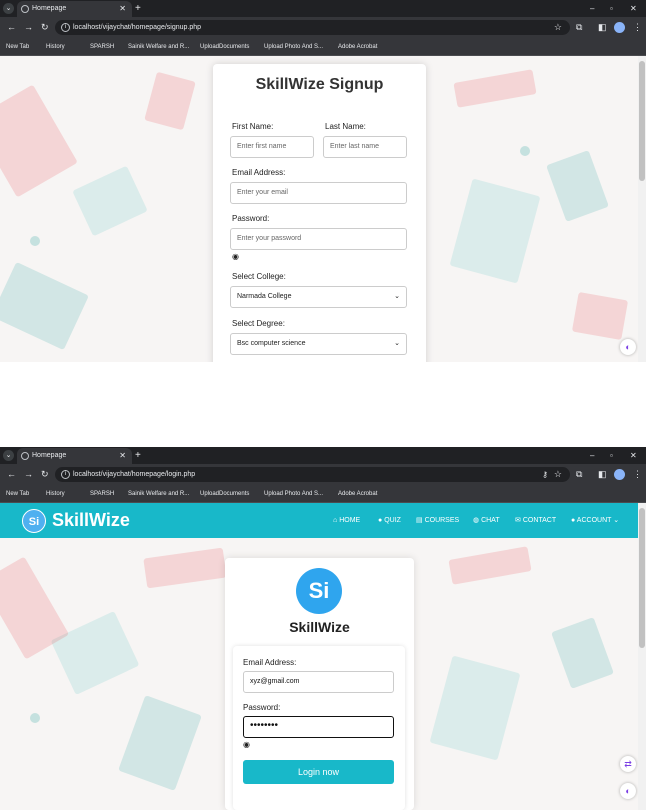 This screenshot has width=646, height=810. What do you see at coordinates (259, 172) in the screenshot?
I see `email-label: Email Address:` at bounding box center [259, 172].